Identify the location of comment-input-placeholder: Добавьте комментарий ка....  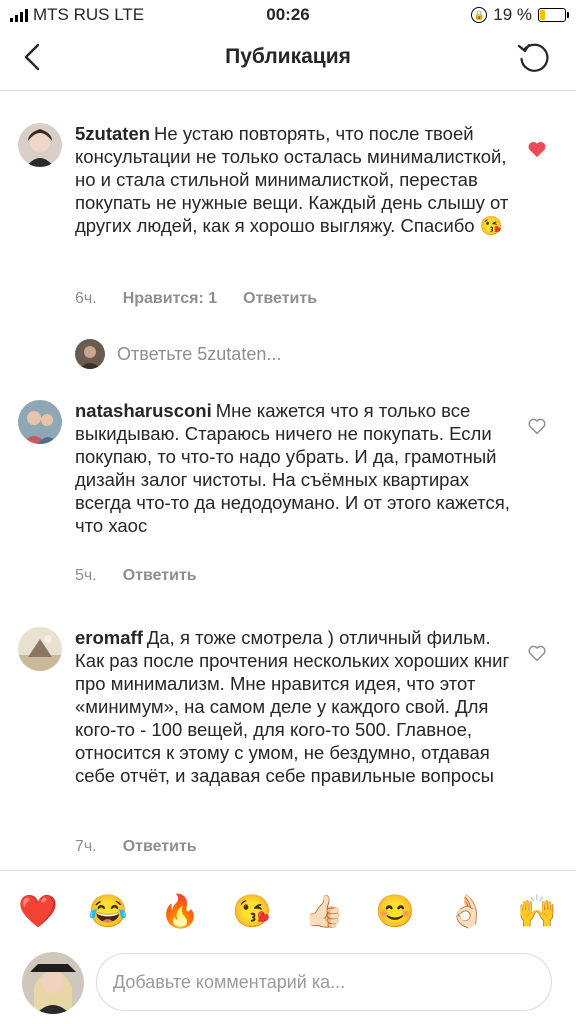
(229, 981).